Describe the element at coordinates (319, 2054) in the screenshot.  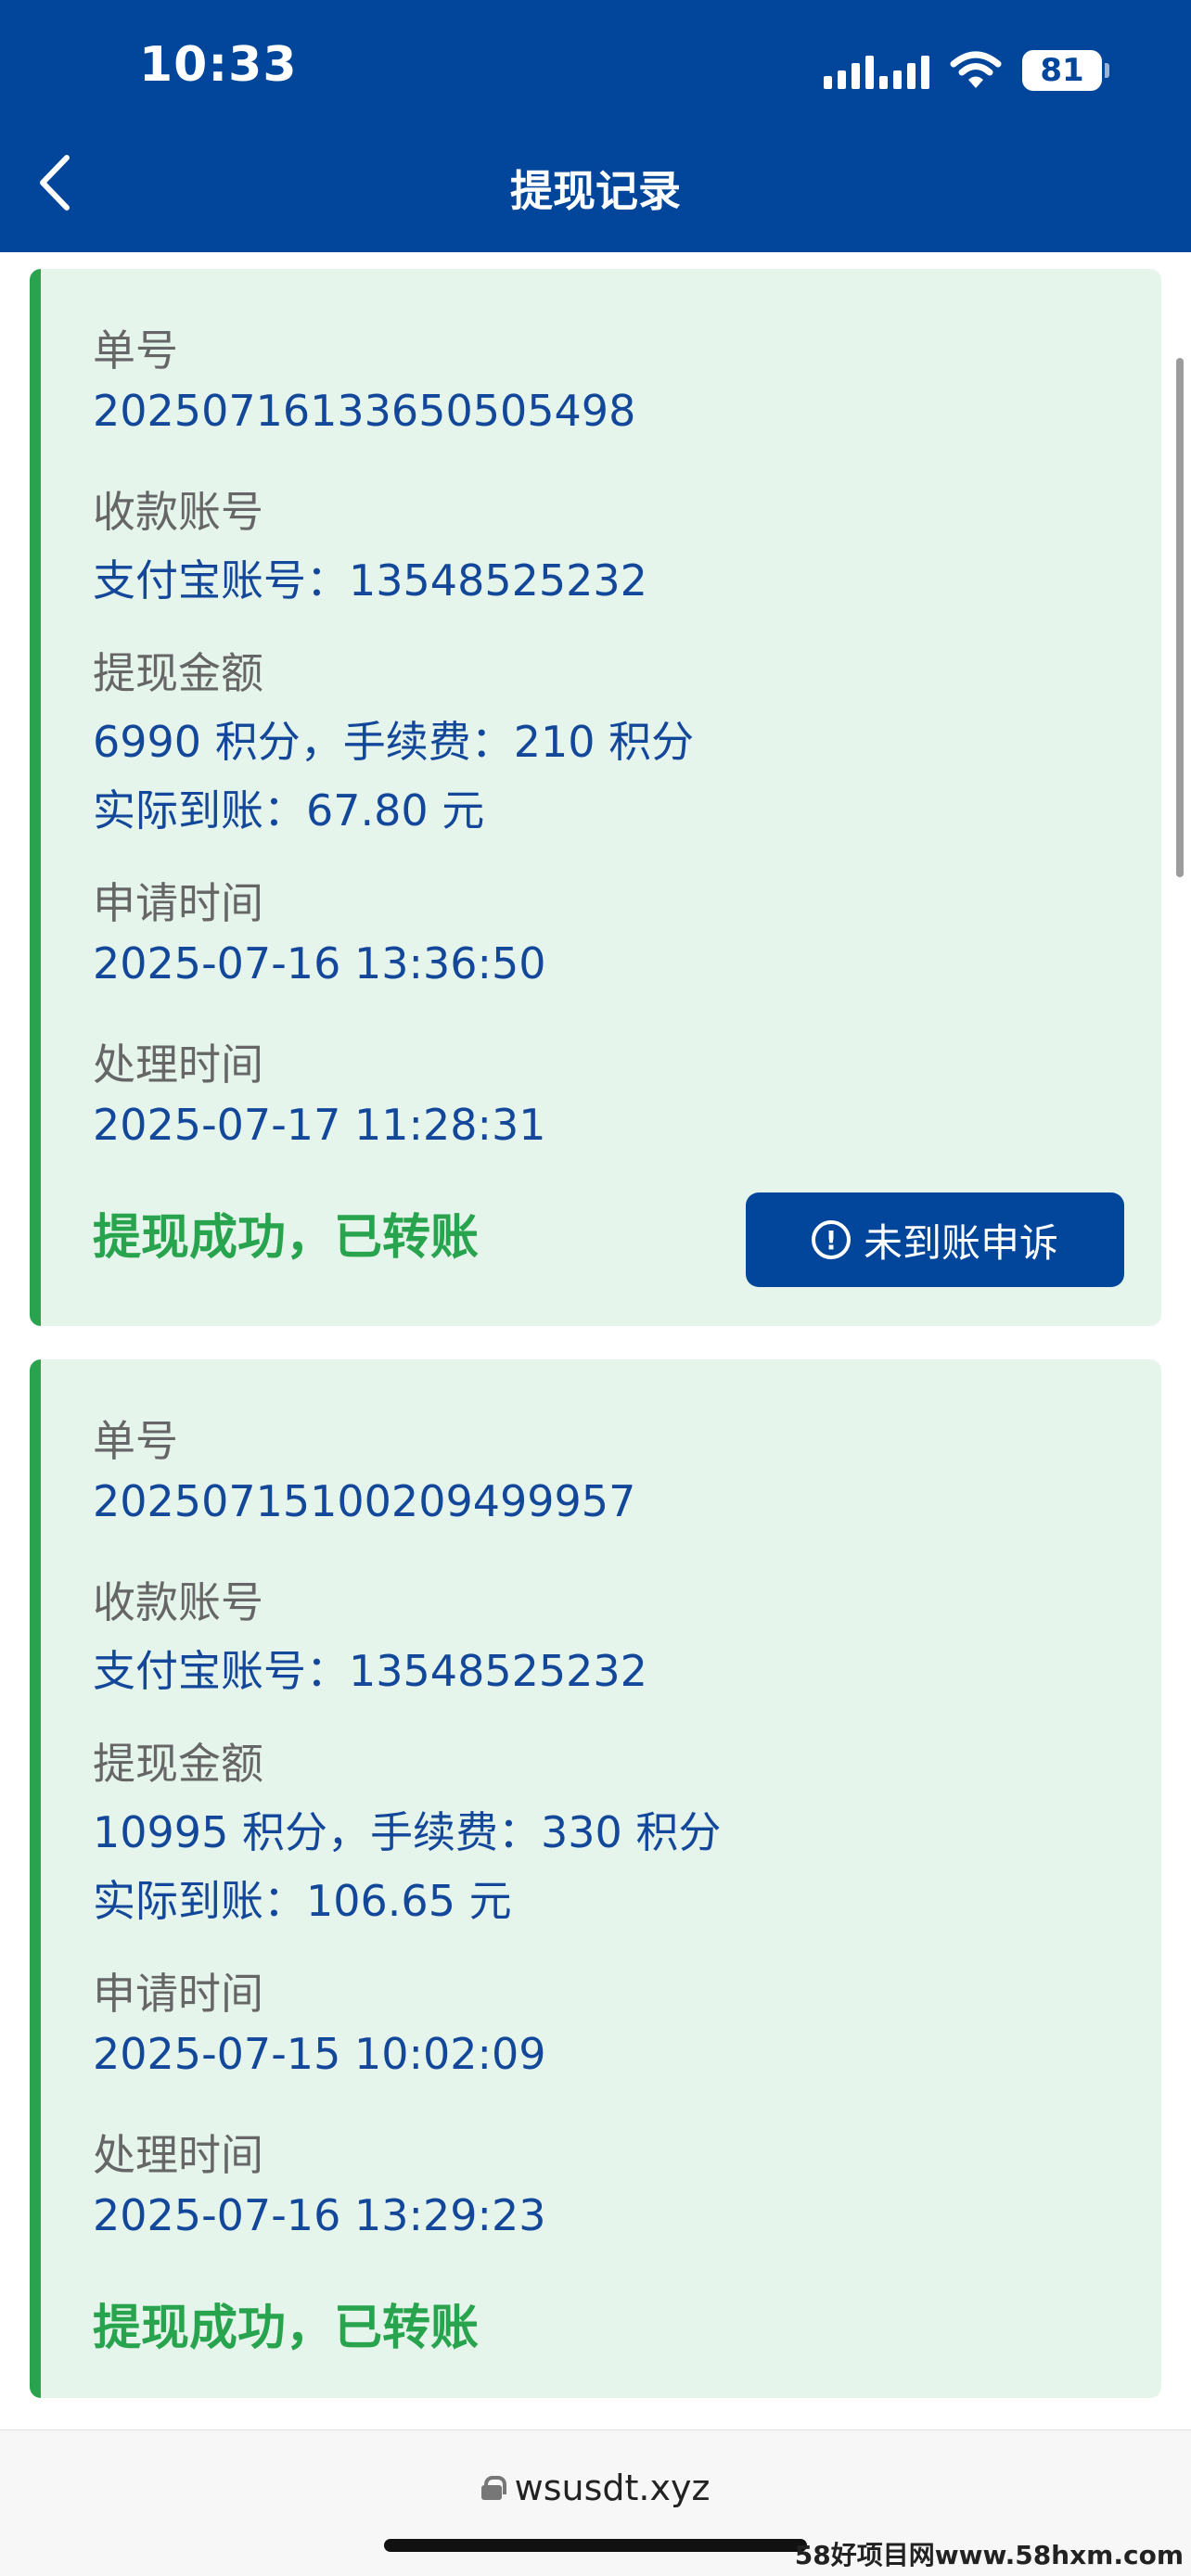
I see `apply-time-value: 2025-07-15 10:02:09` at that location.